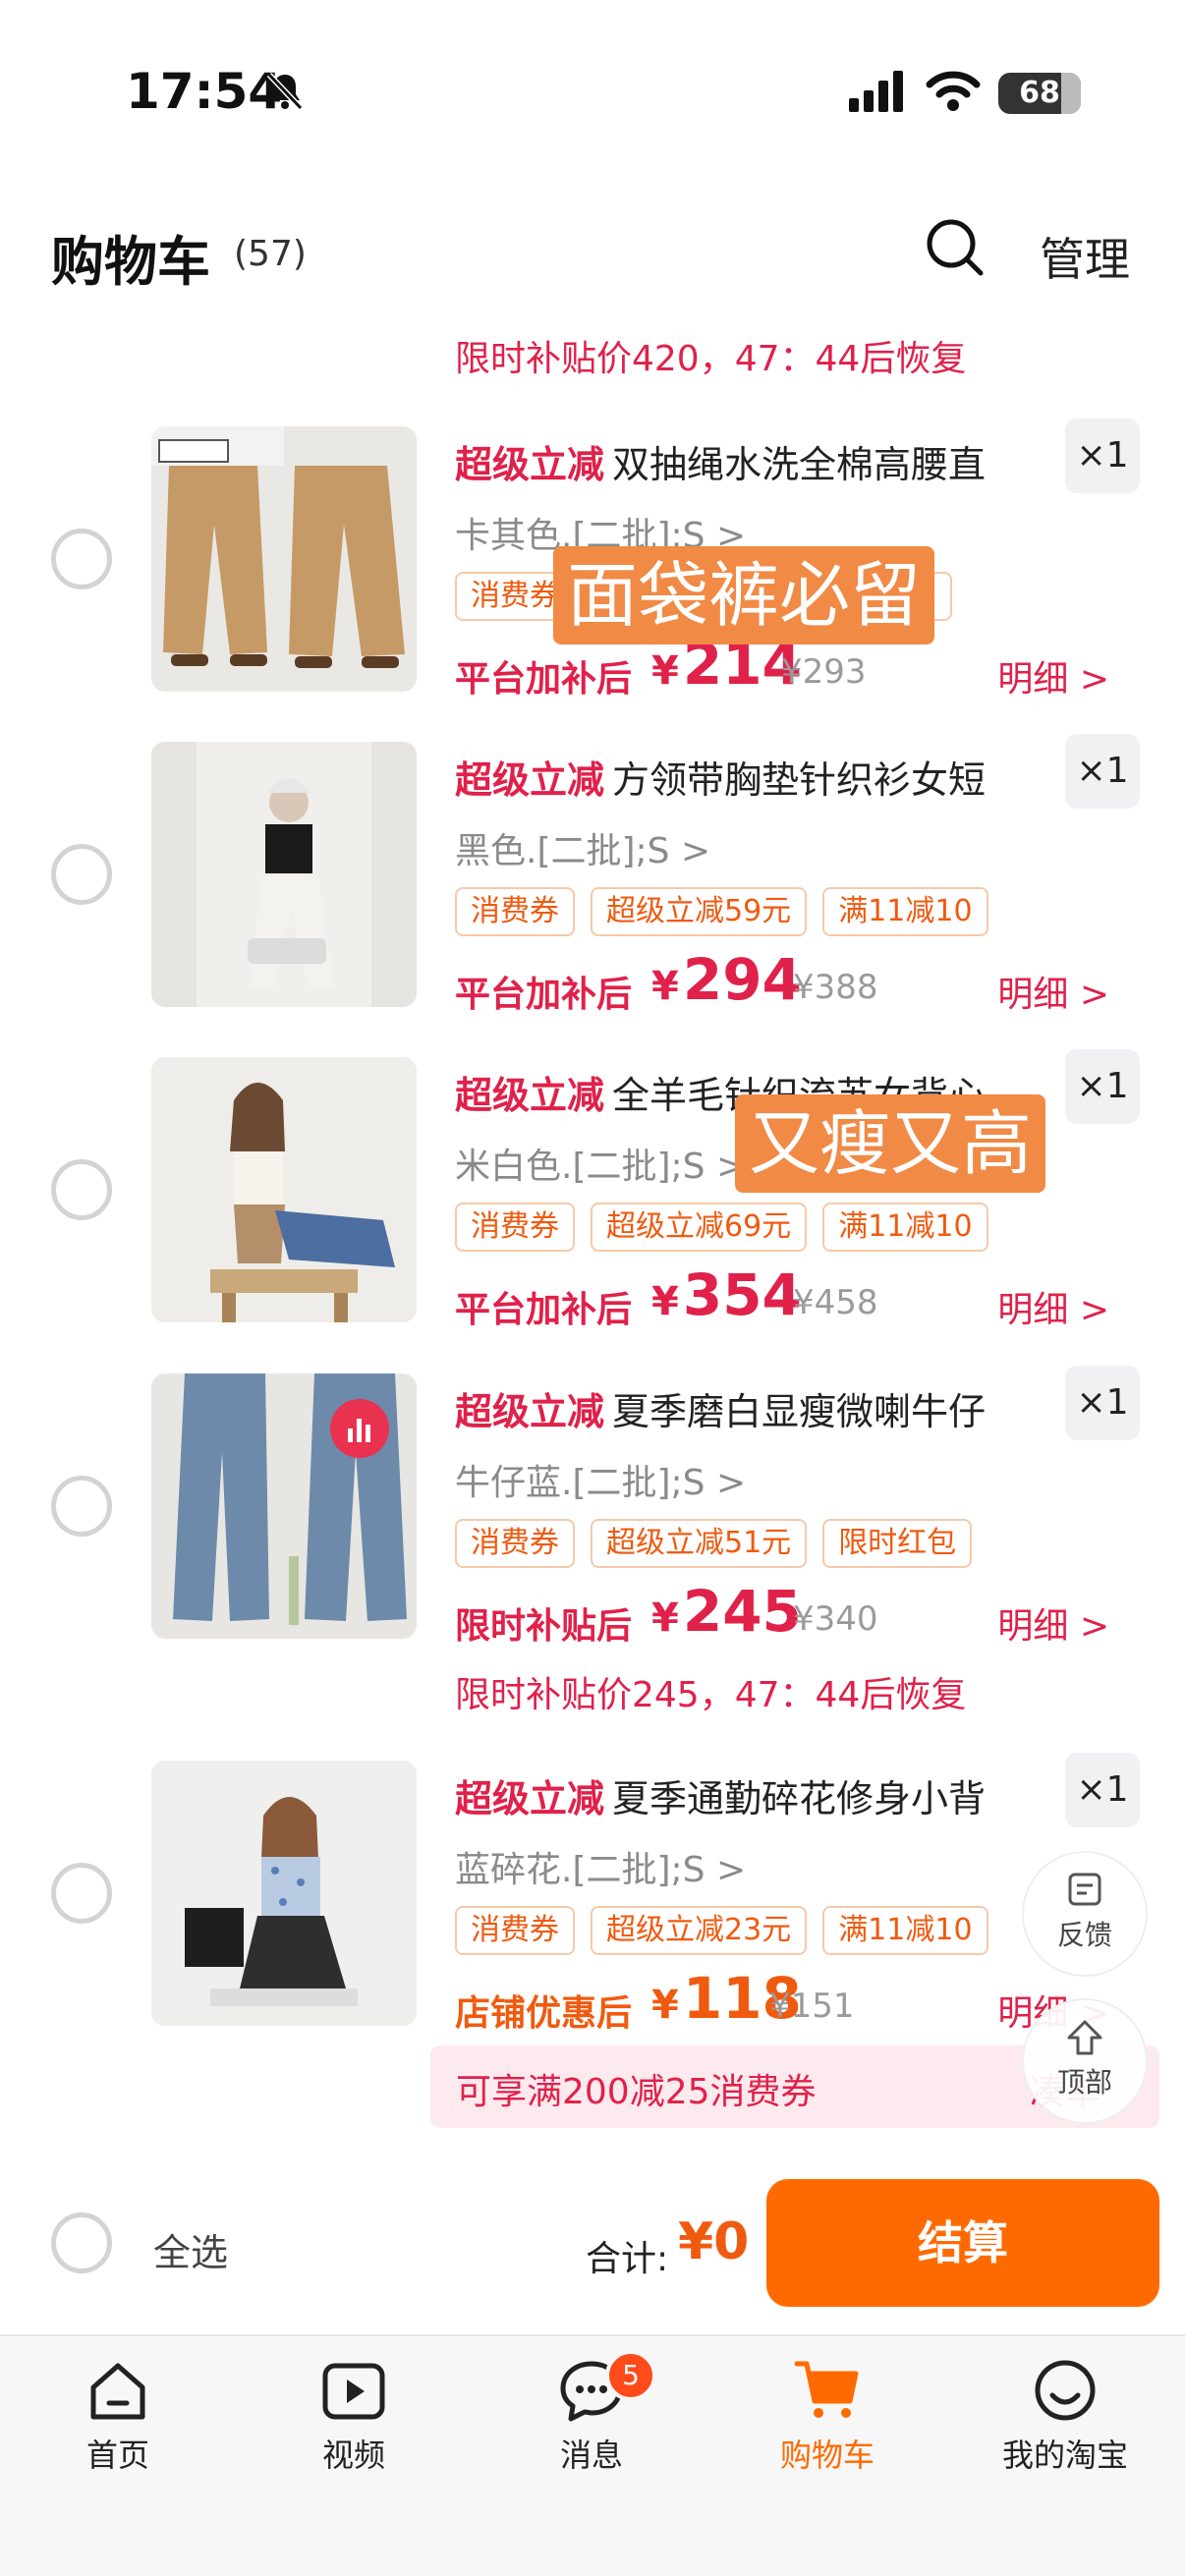  Describe the element at coordinates (191, 2249) in the screenshot. I see `select-all-label: 全选` at that location.